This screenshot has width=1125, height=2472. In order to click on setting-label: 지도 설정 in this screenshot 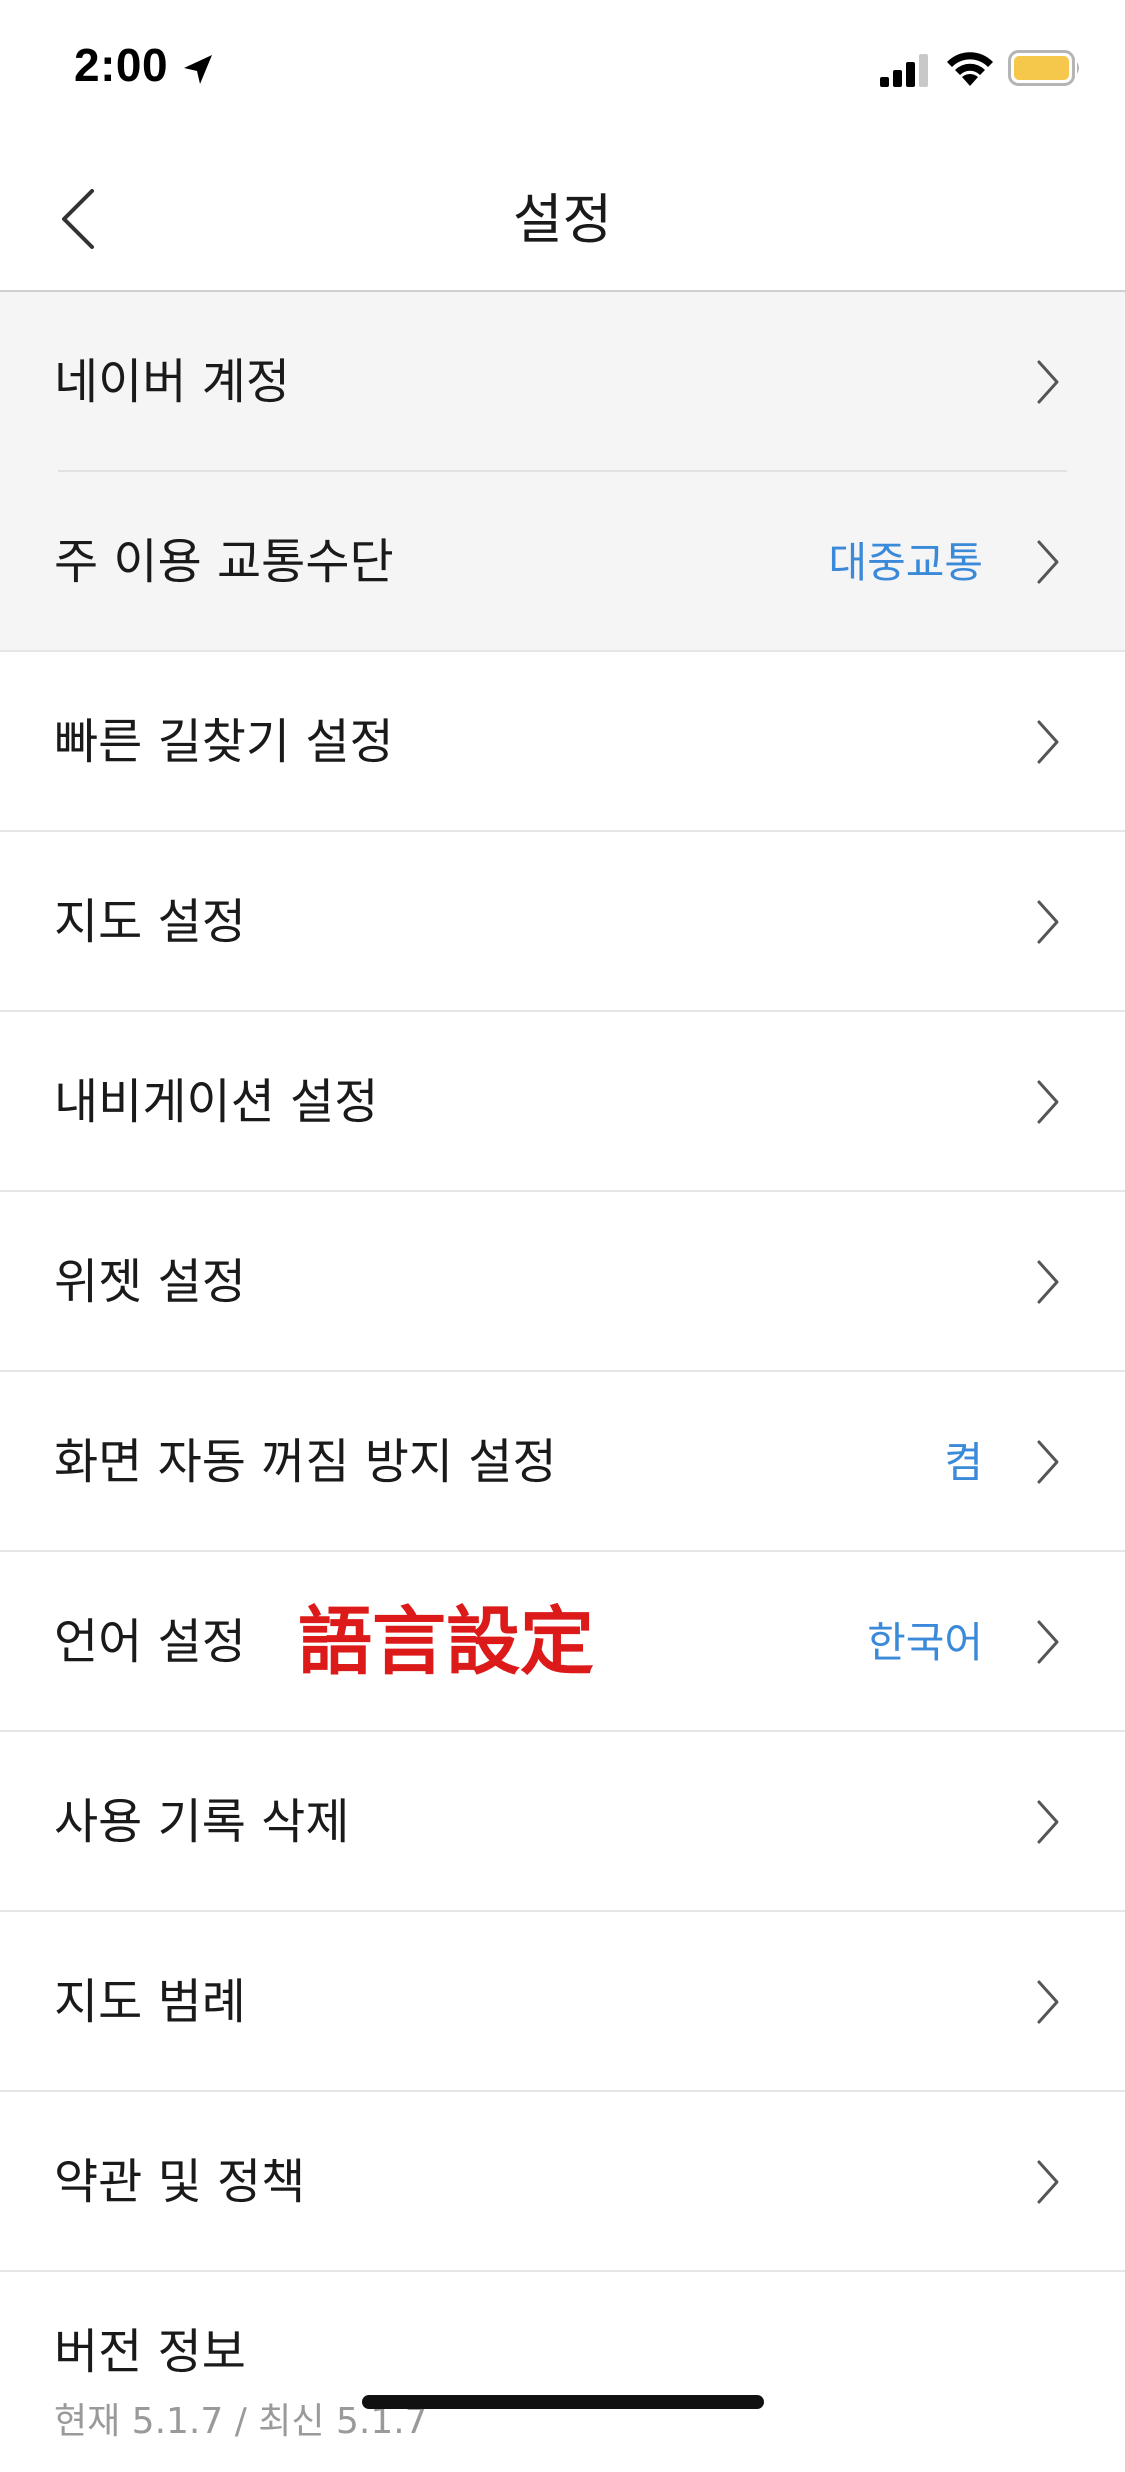, I will do `click(150, 922)`.